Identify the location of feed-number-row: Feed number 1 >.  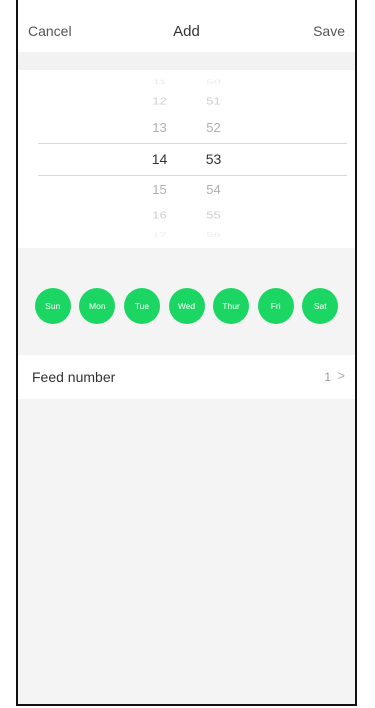
(186, 377).